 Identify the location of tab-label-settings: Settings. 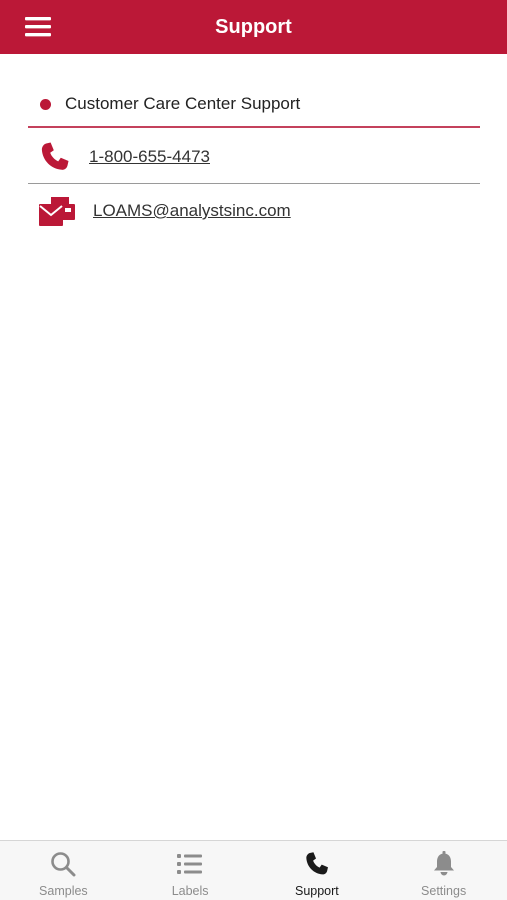
(444, 891).